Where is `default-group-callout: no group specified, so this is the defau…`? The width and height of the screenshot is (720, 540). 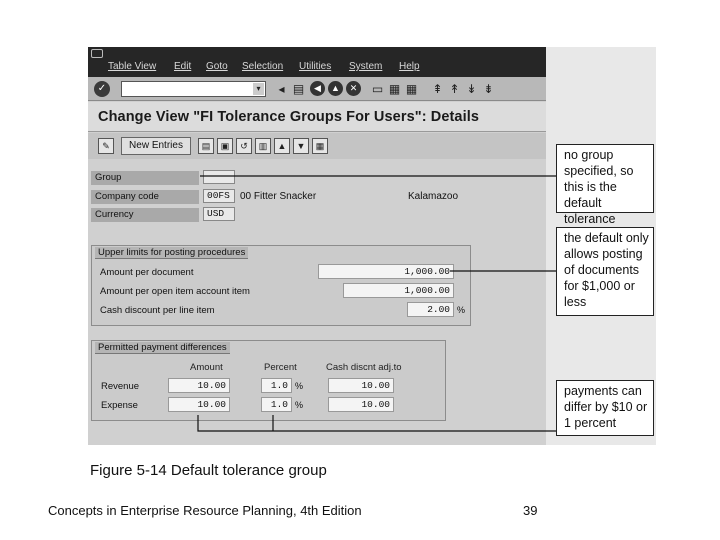
default-group-callout: no group specified, so this is the defau… is located at coordinates (605, 185).